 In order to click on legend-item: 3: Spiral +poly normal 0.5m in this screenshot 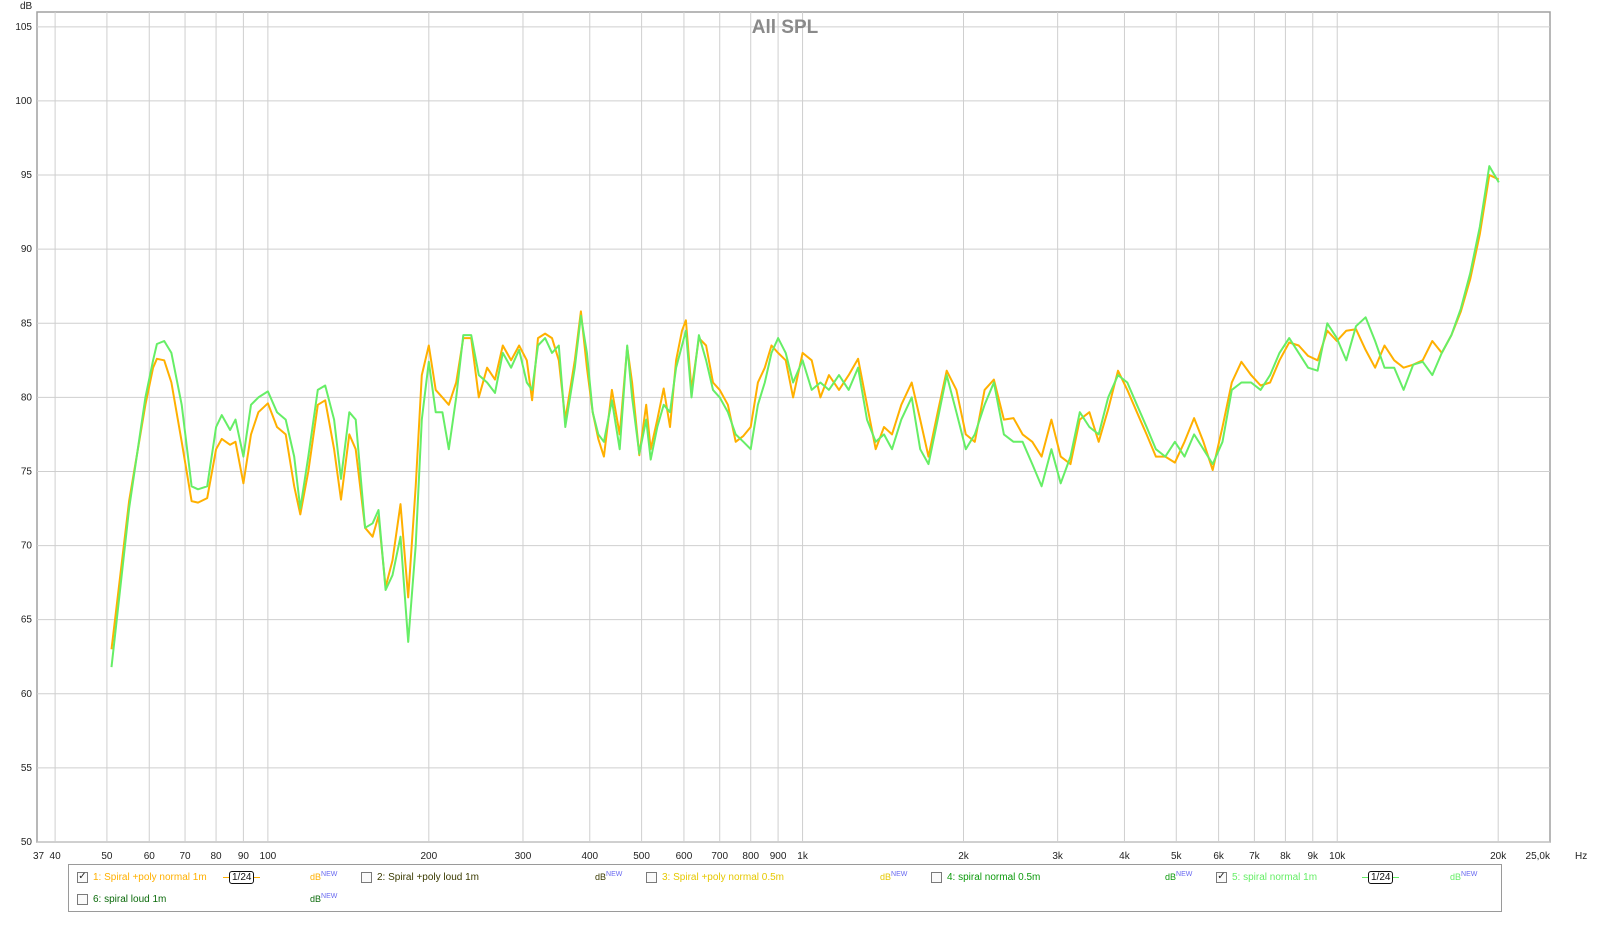, I will do `click(715, 877)`.